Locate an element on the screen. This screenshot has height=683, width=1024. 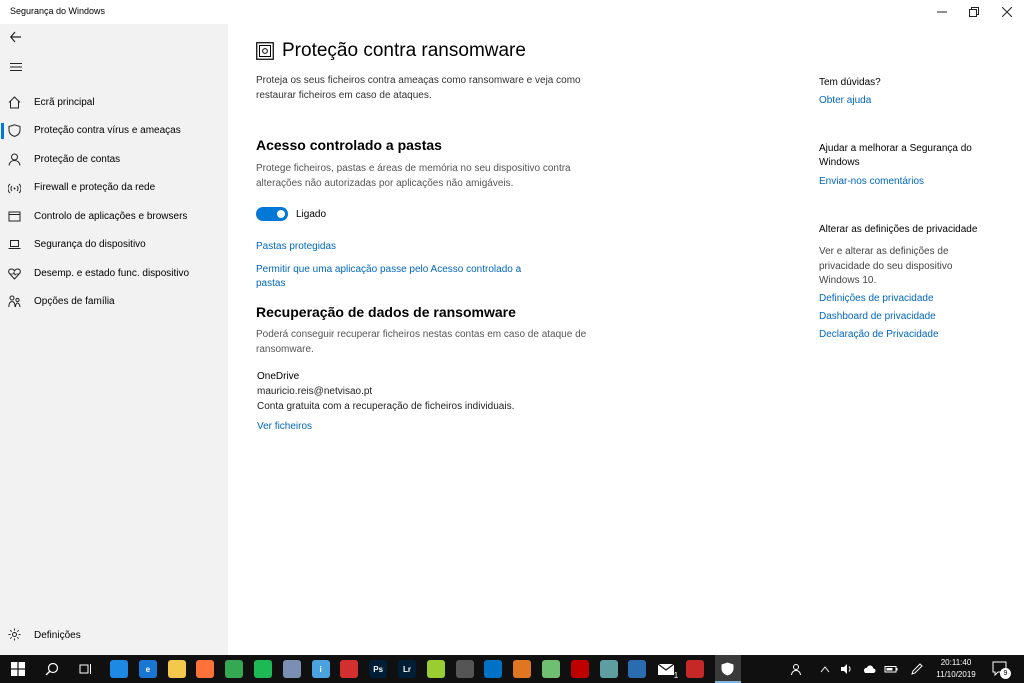
taskbar-app-app-red-icon is located at coordinates (349, 669).